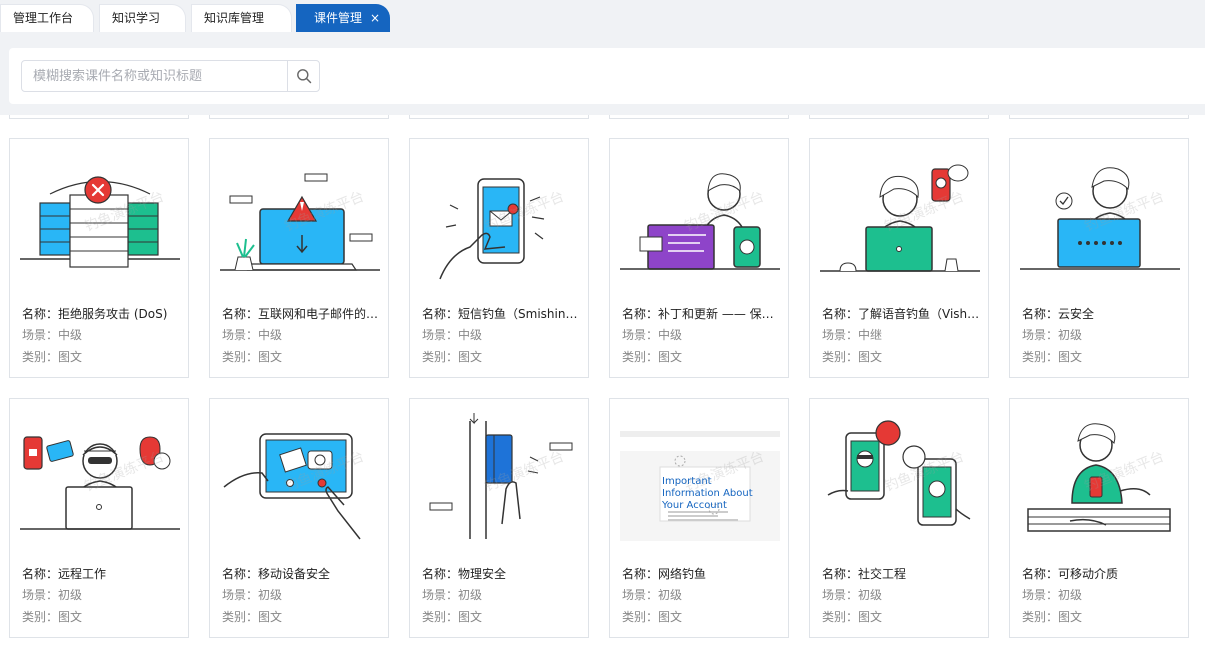 The image size is (1205, 647). What do you see at coordinates (464, 574) in the screenshot?
I see `course-name: 名称：物理安全` at bounding box center [464, 574].